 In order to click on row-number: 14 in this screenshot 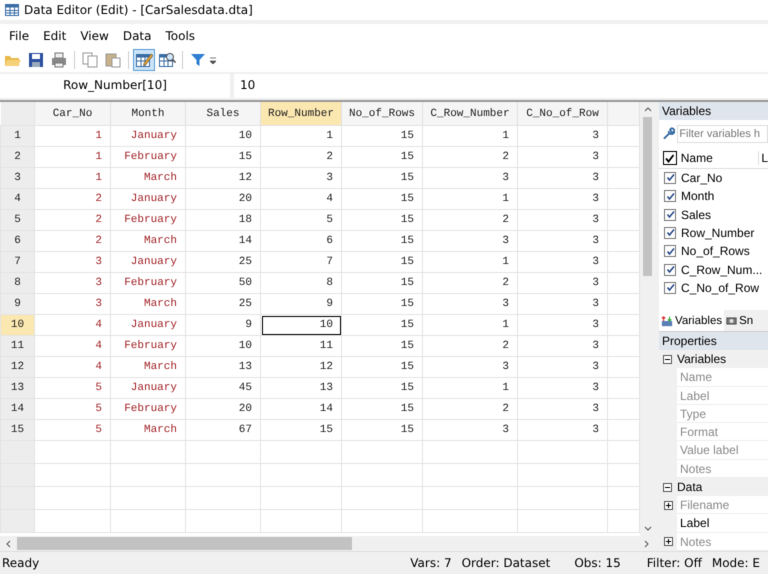, I will do `click(17, 409)`.